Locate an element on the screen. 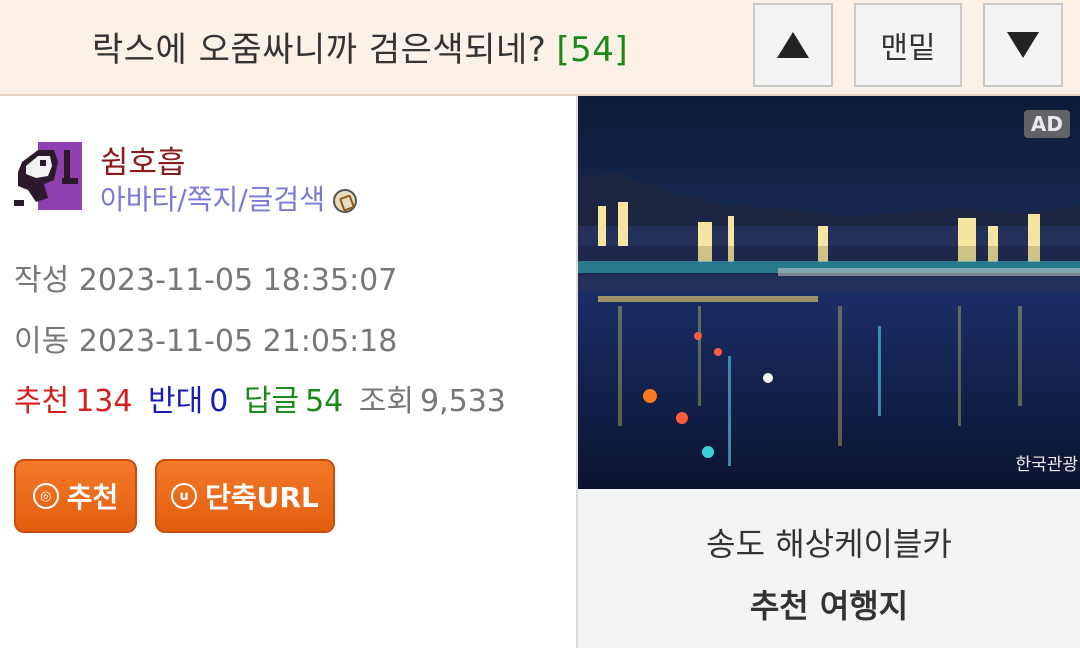  oppose-count: 0 is located at coordinates (219, 401).